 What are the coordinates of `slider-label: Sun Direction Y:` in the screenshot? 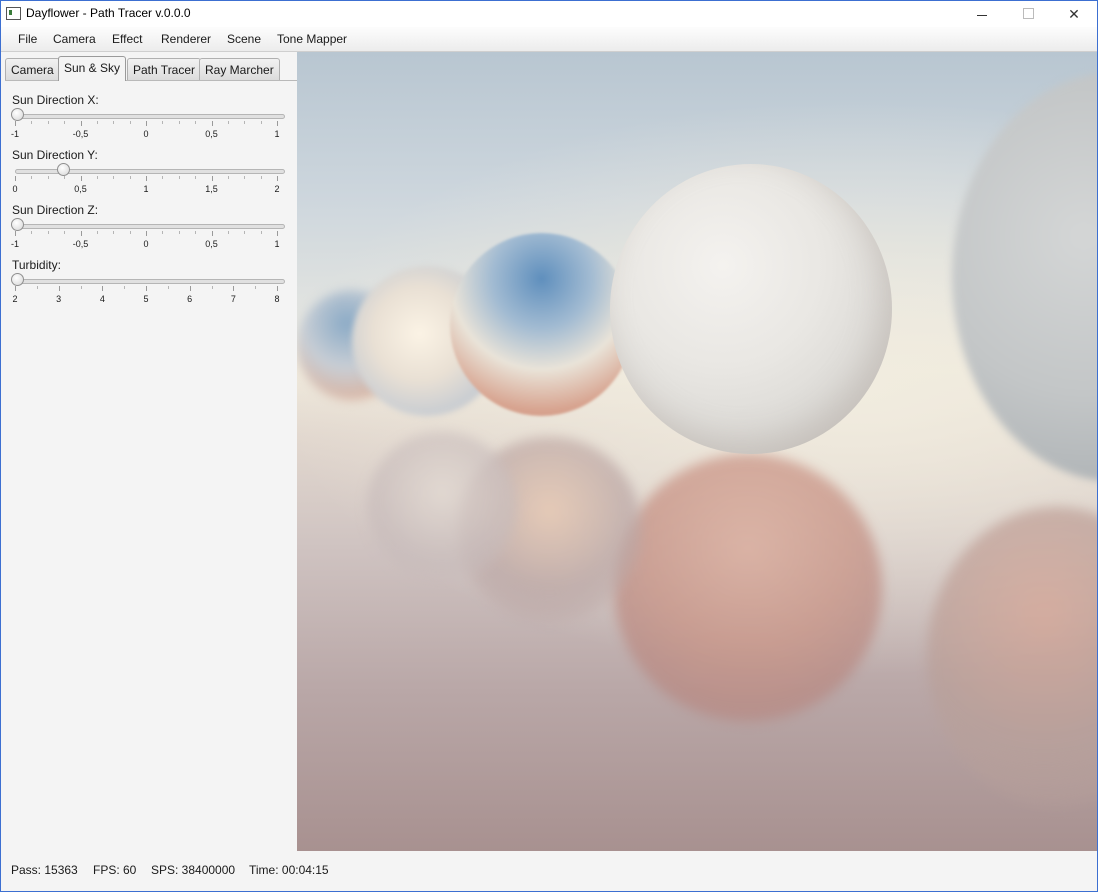 It's located at (55, 155).